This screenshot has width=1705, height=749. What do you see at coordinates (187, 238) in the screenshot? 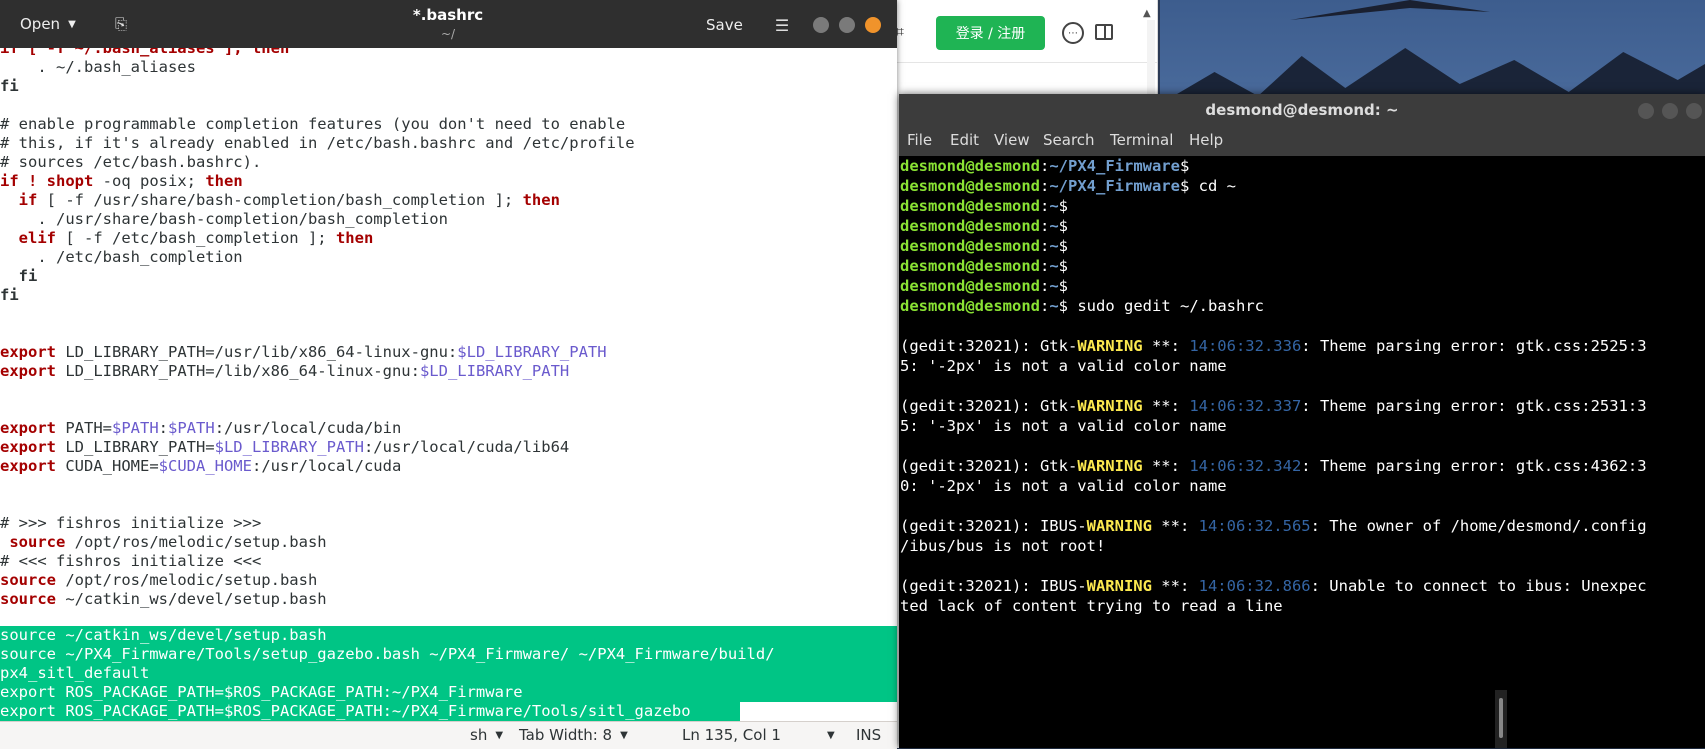
I see `code-line: elif [ -f /etc/bash_completion ]; then` at bounding box center [187, 238].